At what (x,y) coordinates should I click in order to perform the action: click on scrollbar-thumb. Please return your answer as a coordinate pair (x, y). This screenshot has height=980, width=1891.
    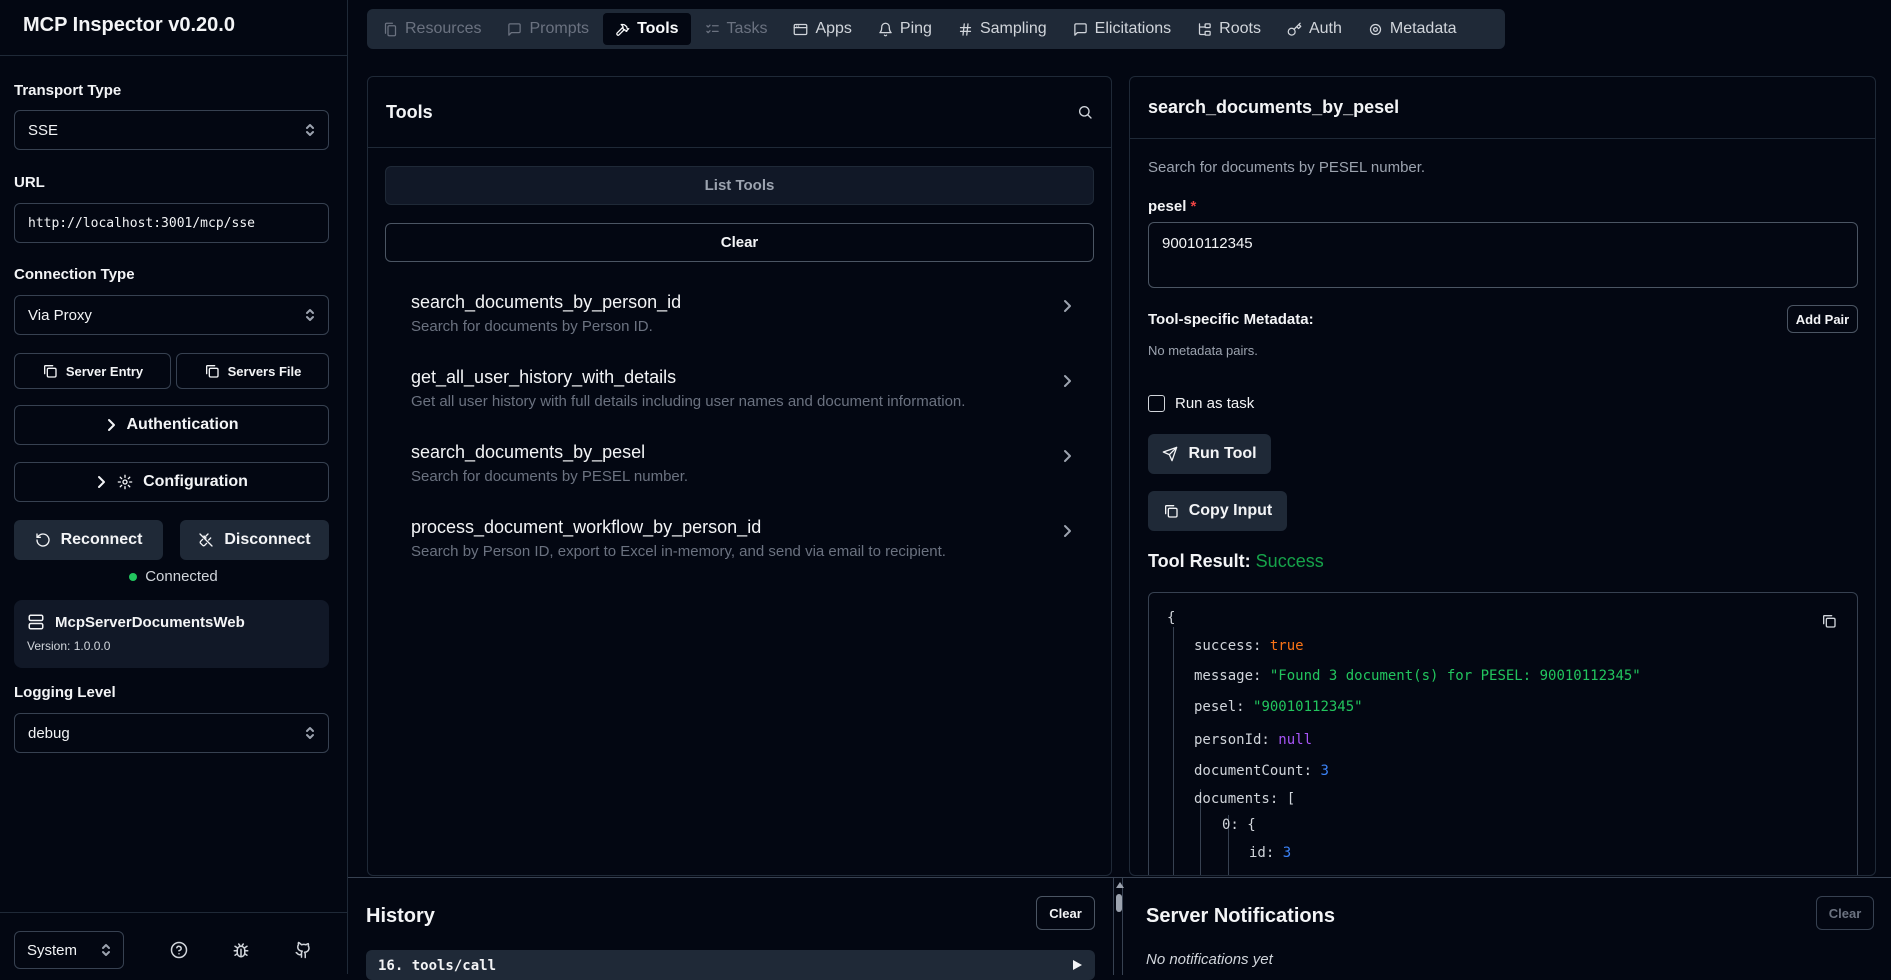
    Looking at the image, I should click on (1119, 903).